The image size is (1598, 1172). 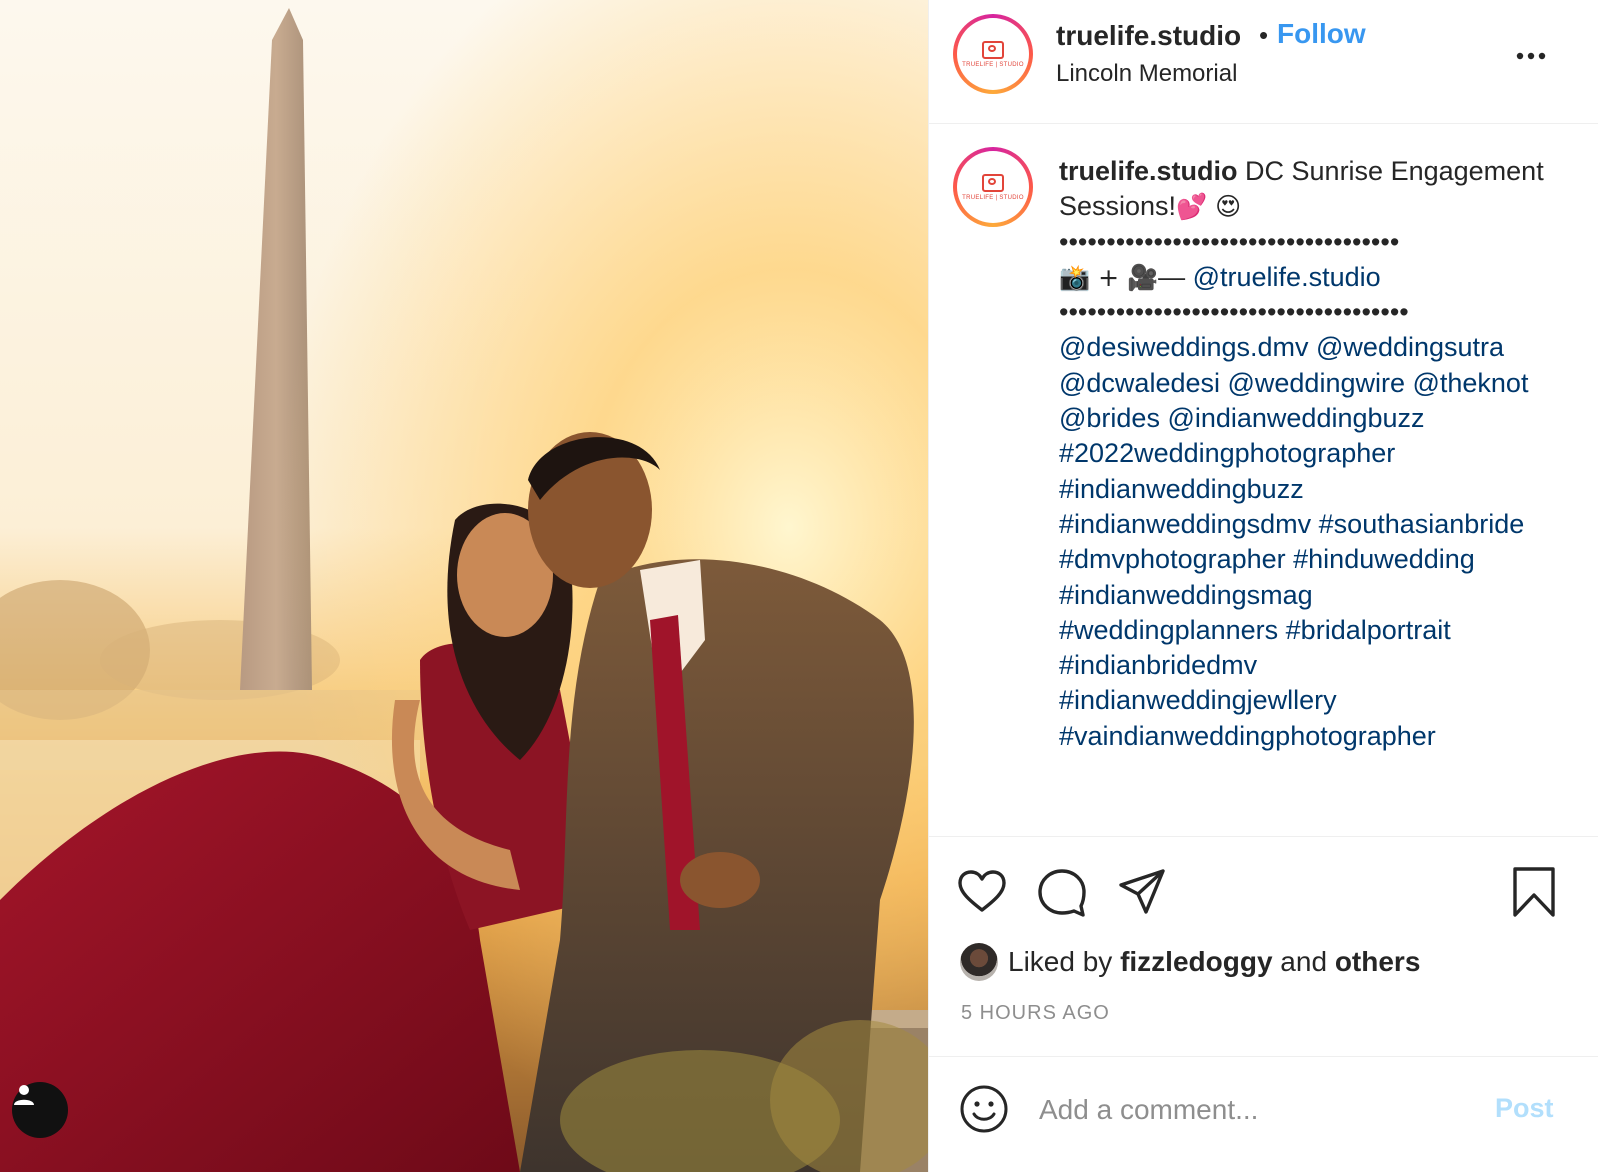 What do you see at coordinates (984, 1109) in the screenshot?
I see `smile-icon` at bounding box center [984, 1109].